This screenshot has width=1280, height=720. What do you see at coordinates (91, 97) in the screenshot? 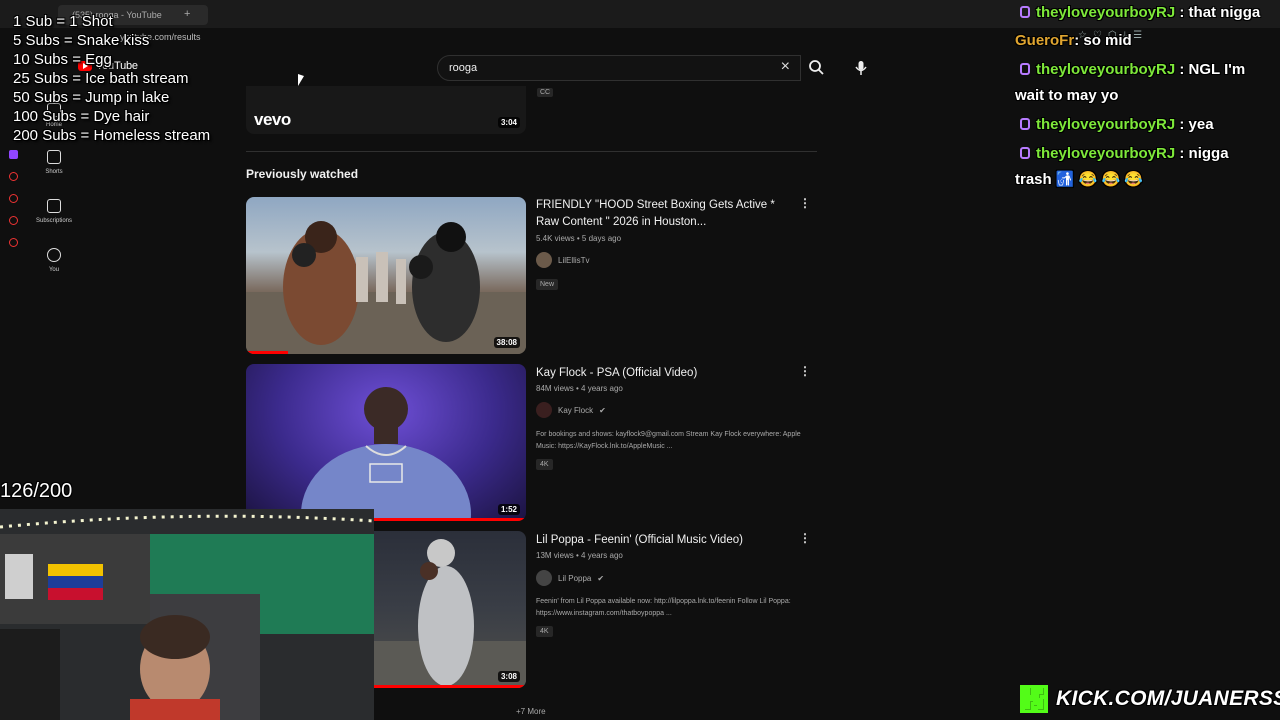
I see `sub-goal: 50 Subs = Jump in lake` at bounding box center [91, 97].